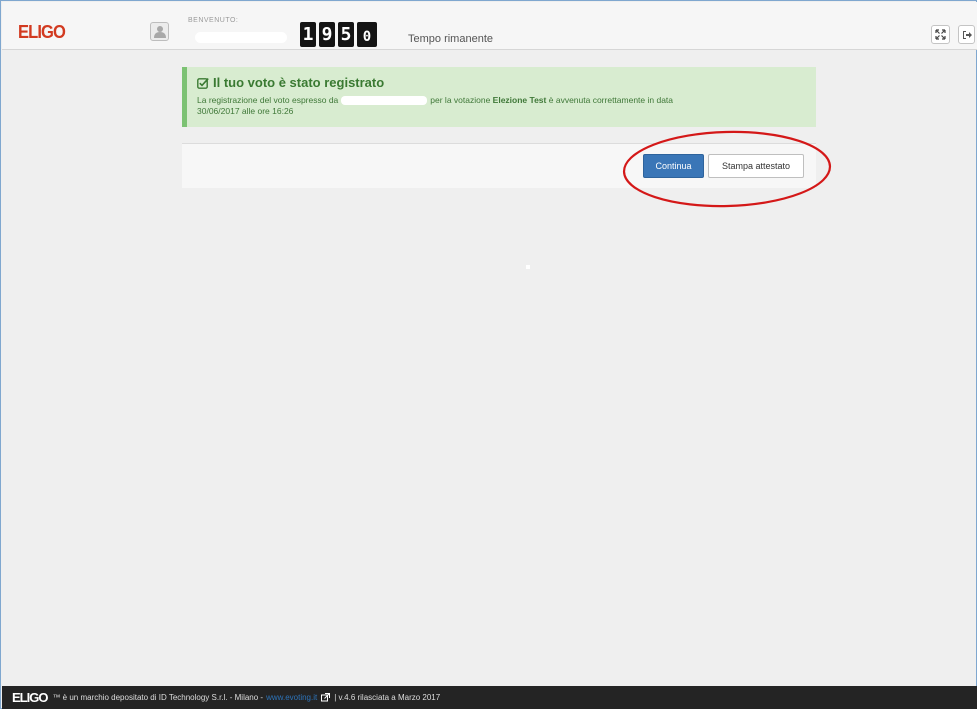  Describe the element at coordinates (299, 82) in the screenshot. I see `alert-title: Il tuo voto è stato registrato` at that location.